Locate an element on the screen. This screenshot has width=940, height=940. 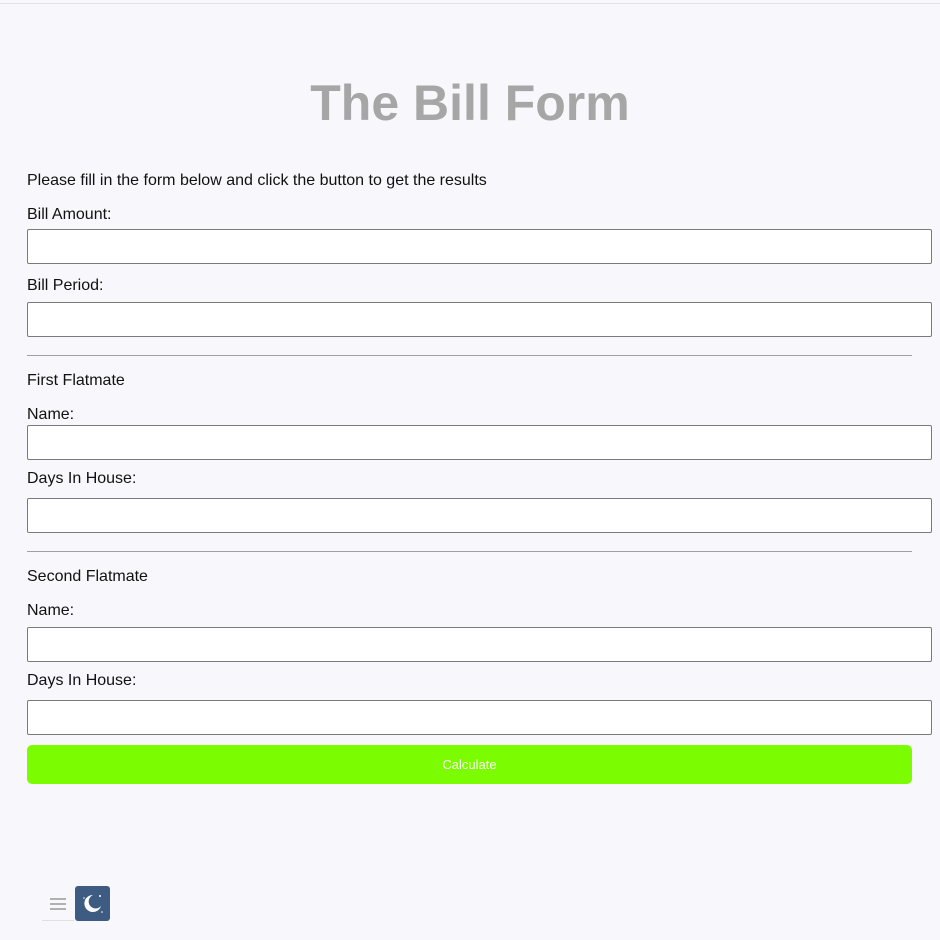
moon-icon is located at coordinates (93, 903).